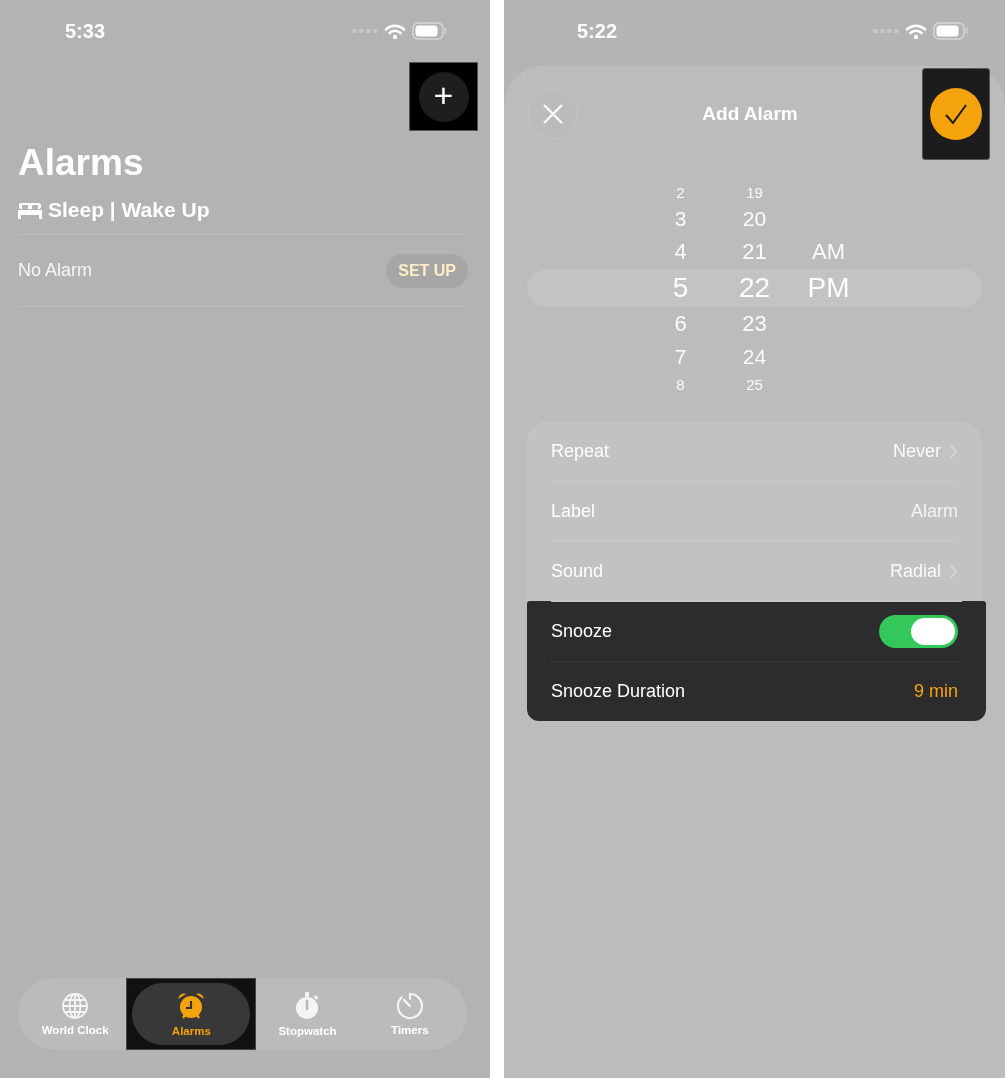  I want to click on picker-value: 21, so click(754, 252).